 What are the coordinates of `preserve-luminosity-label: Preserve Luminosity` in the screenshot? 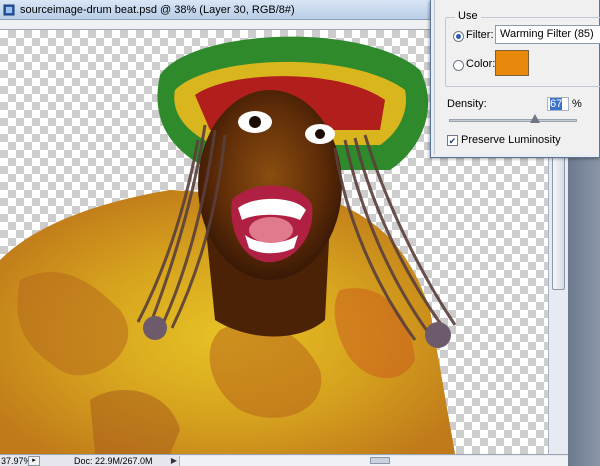 It's located at (511, 140).